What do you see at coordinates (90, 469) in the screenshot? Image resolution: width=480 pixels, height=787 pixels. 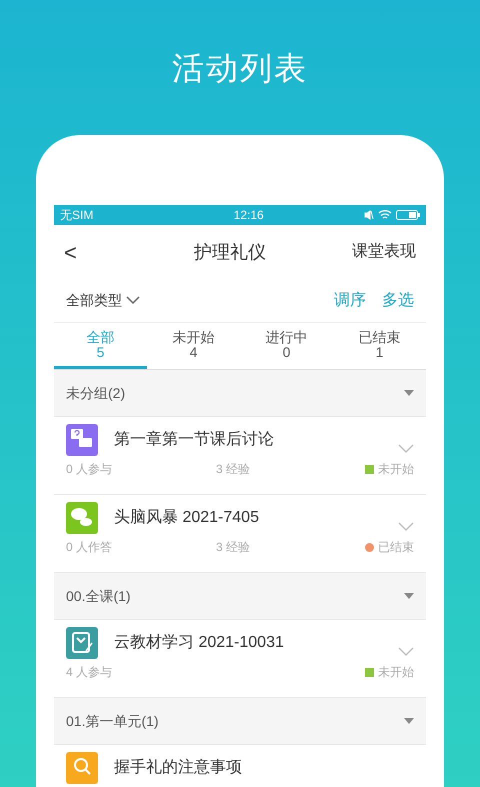 I see `participants-text: 0 人参与` at bounding box center [90, 469].